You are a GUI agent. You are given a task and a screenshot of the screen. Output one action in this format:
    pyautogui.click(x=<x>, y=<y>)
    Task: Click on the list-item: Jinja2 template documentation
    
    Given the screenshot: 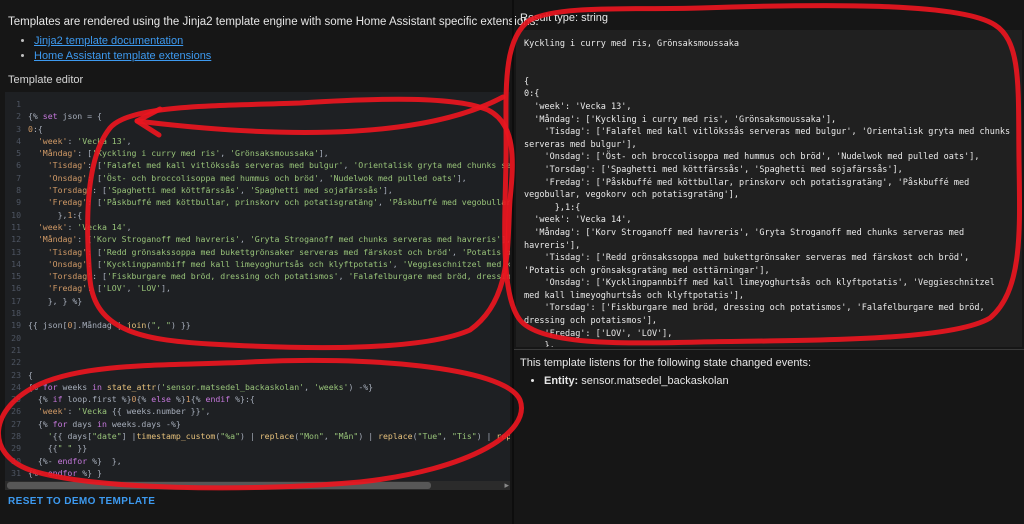 What is the action you would take?
    pyautogui.click(x=122, y=41)
    